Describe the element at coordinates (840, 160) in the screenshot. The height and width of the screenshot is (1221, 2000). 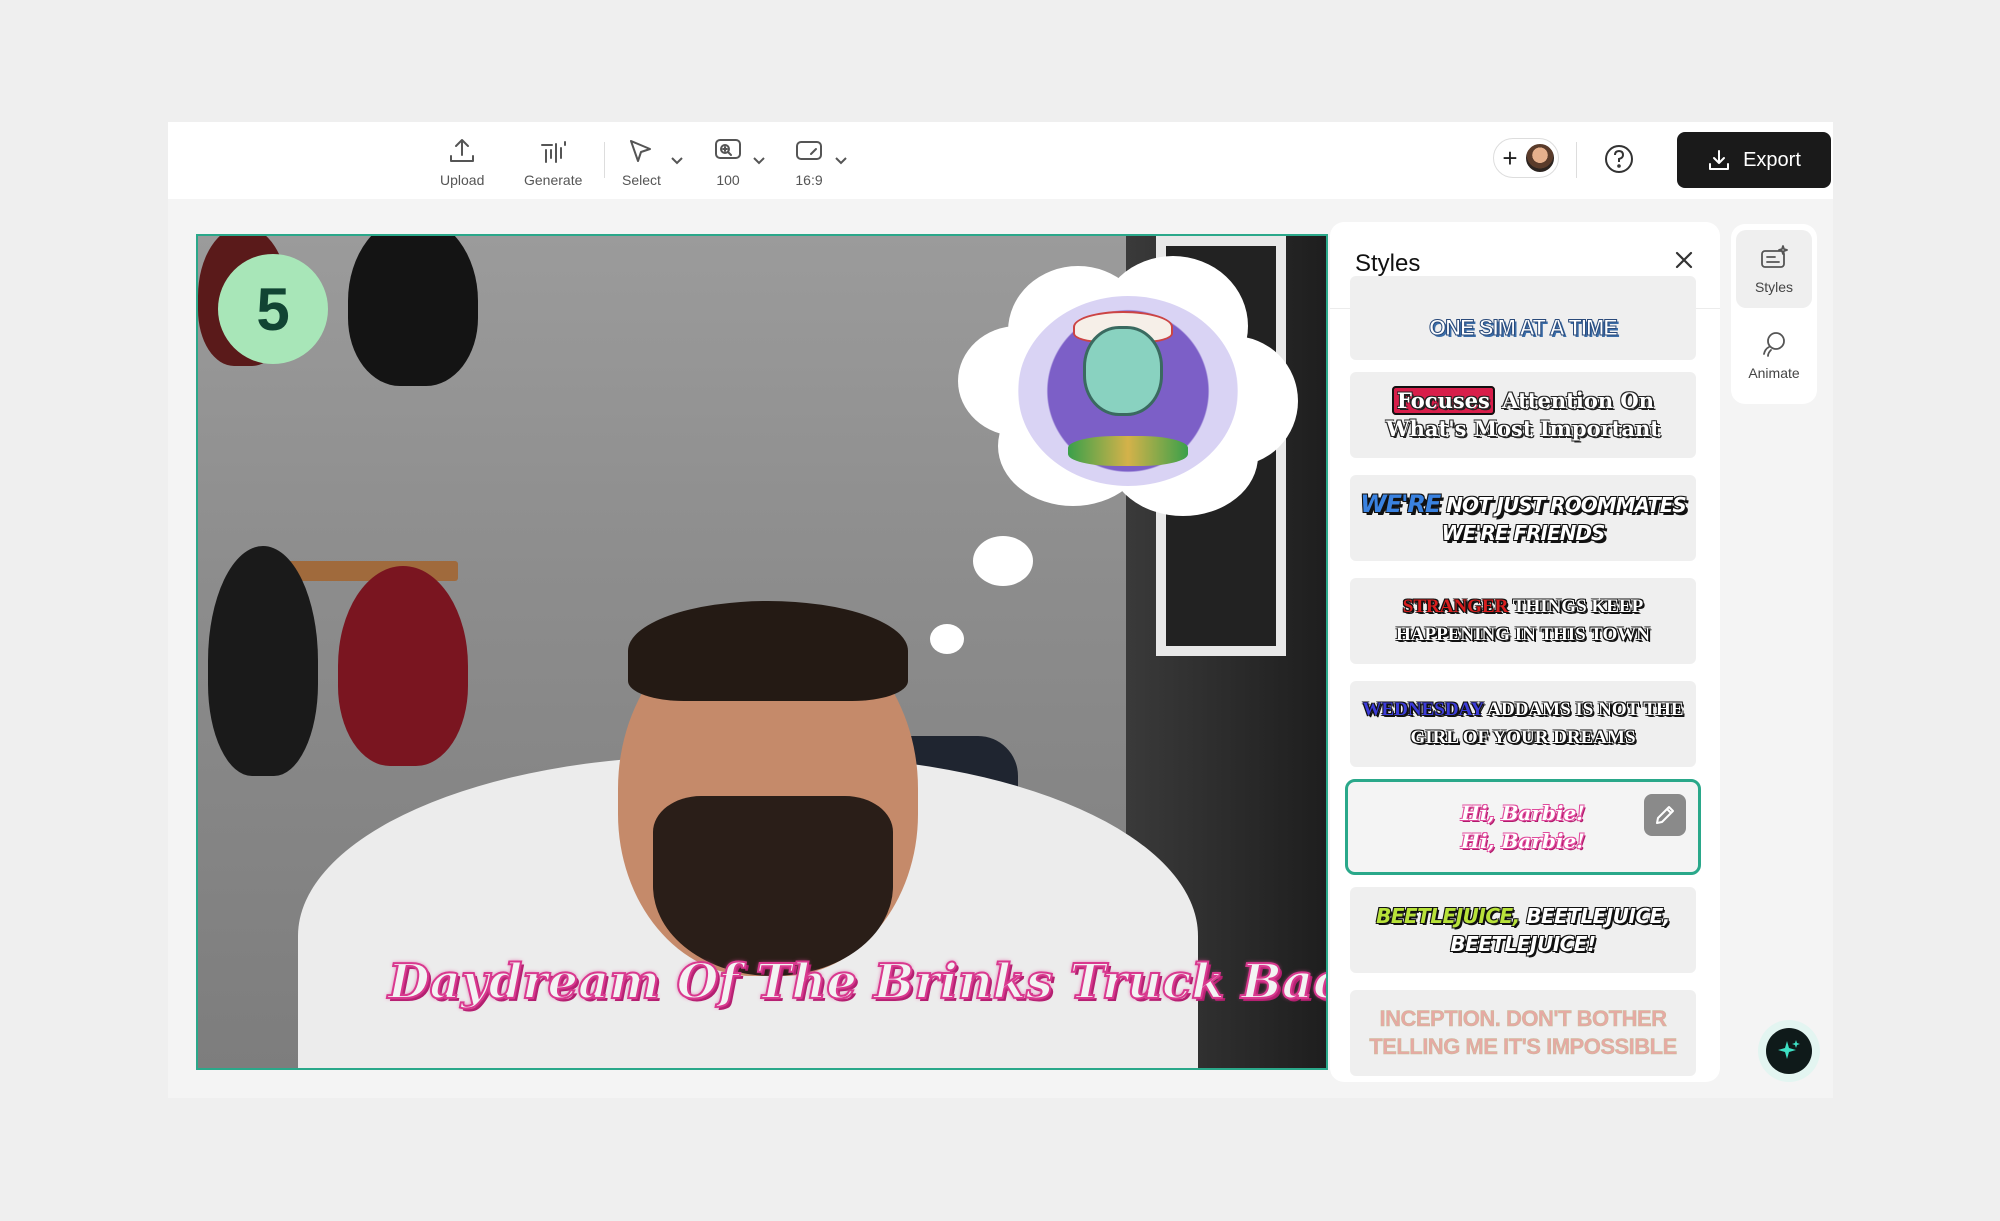
I see `aspect-dropdown-chevron-icon` at that location.